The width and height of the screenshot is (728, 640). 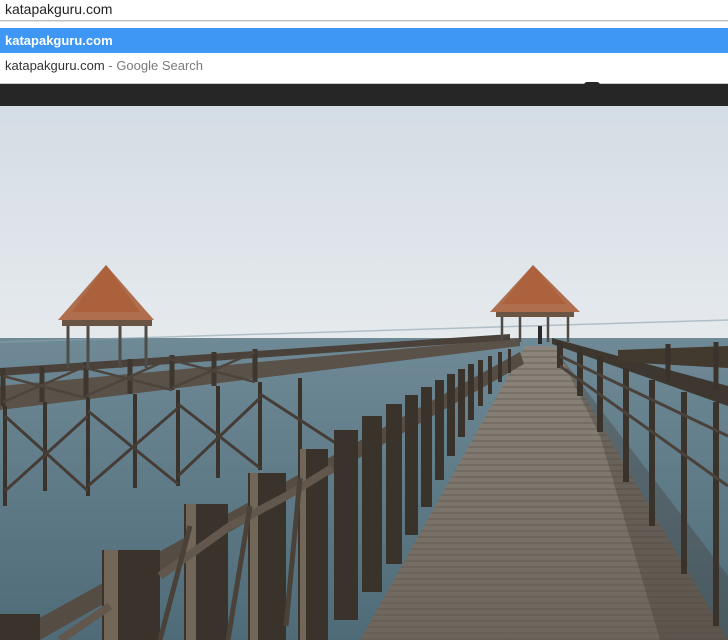 I want to click on strip-notch, so click(x=592, y=84).